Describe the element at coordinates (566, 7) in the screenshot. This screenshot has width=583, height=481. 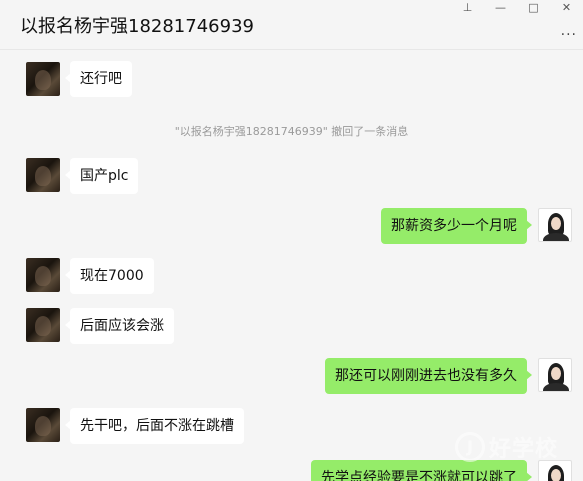
I see `close-icon: ✕` at that location.